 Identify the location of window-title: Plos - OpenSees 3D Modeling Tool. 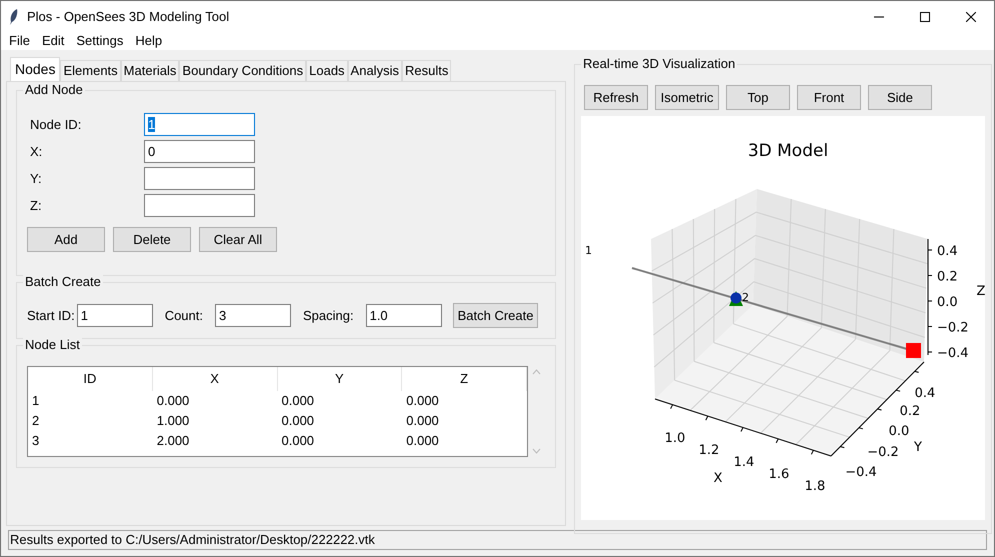
(128, 17).